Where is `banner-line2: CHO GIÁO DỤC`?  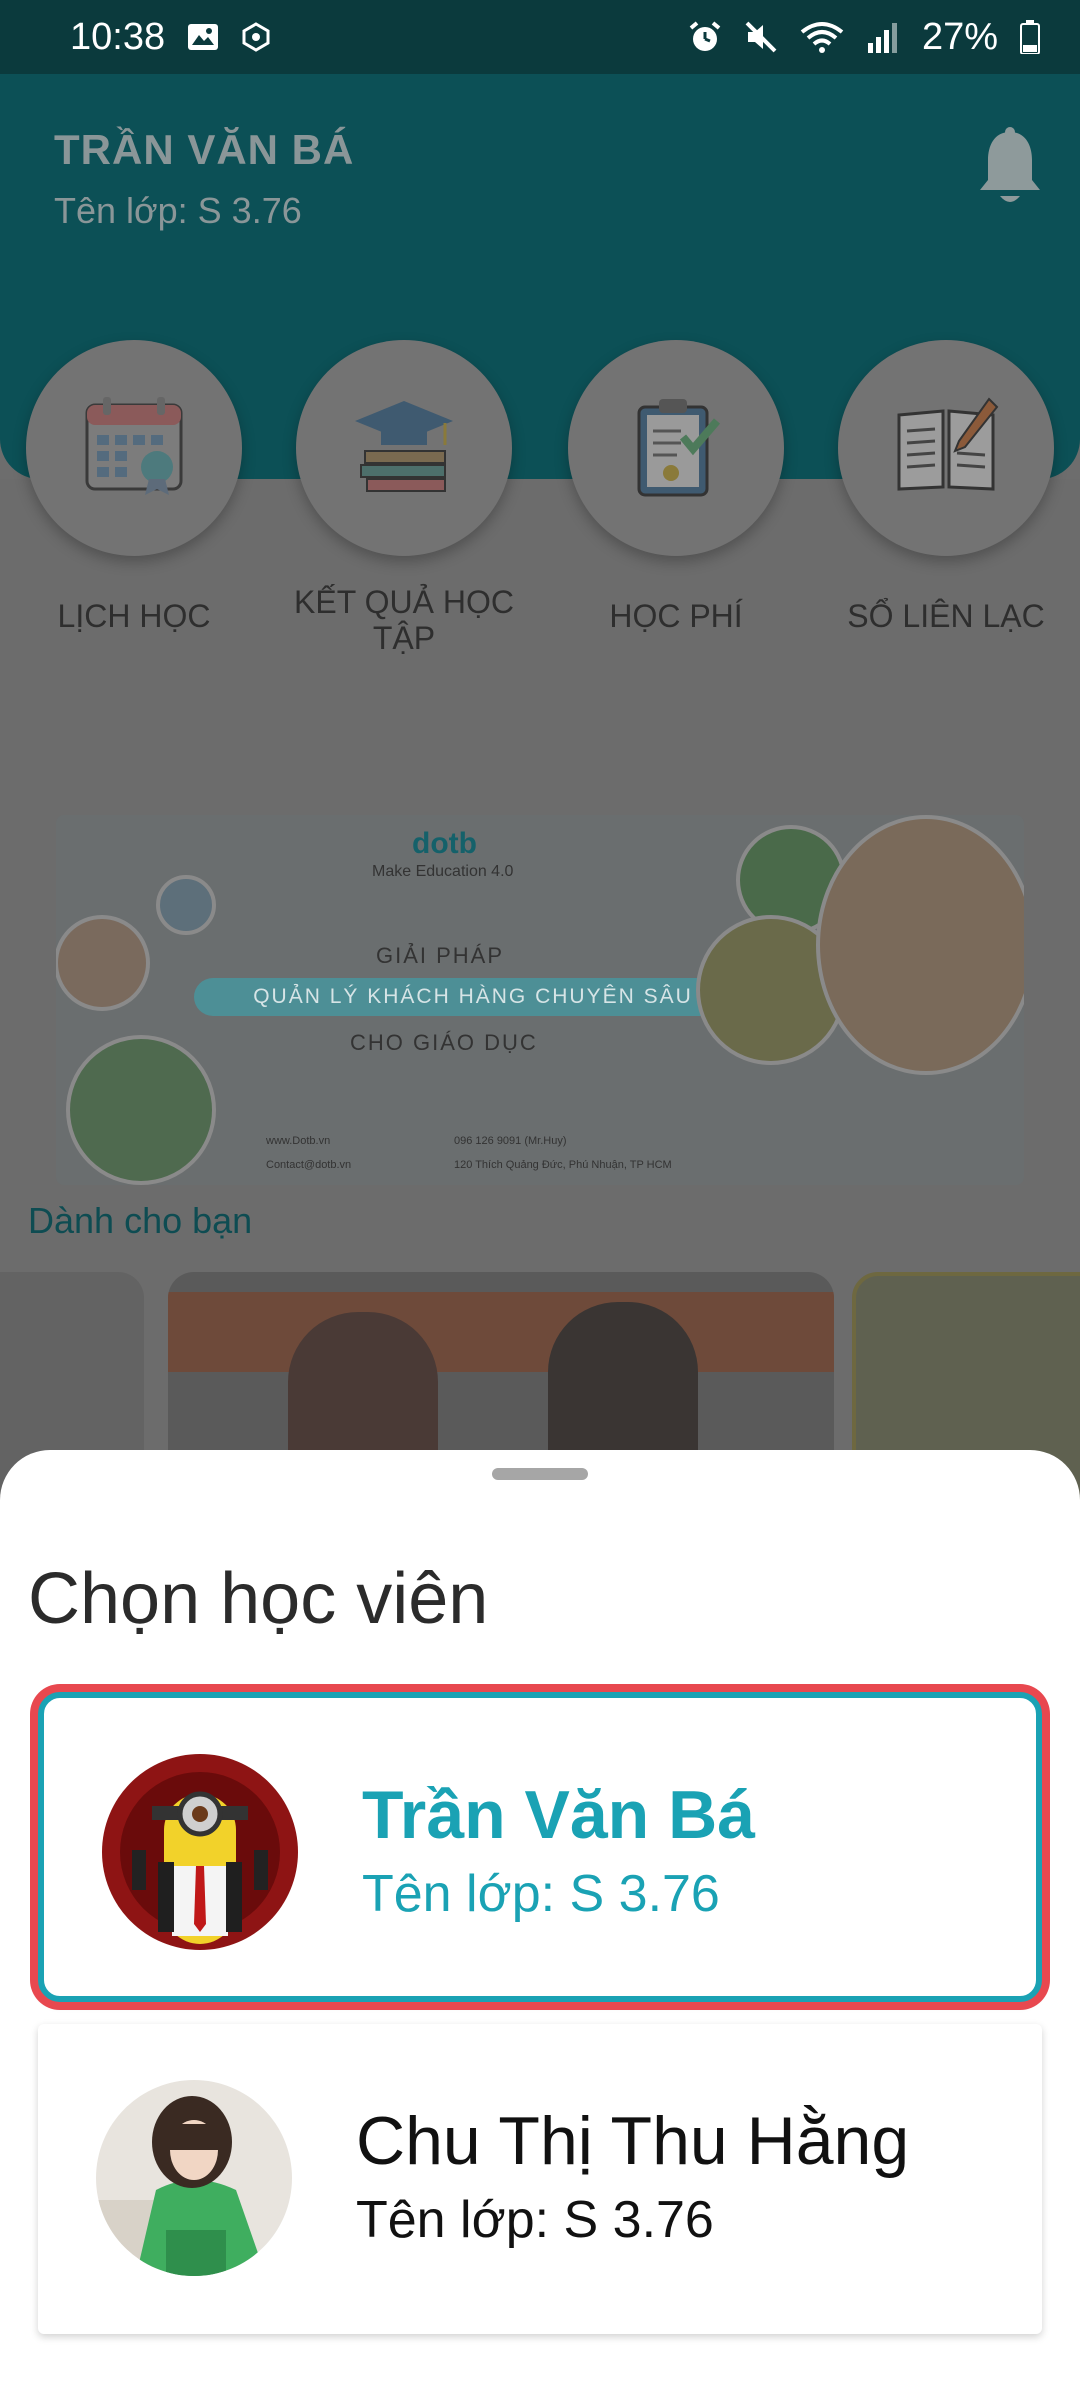
banner-line2: CHO GIÁO DỤC is located at coordinates (444, 1042).